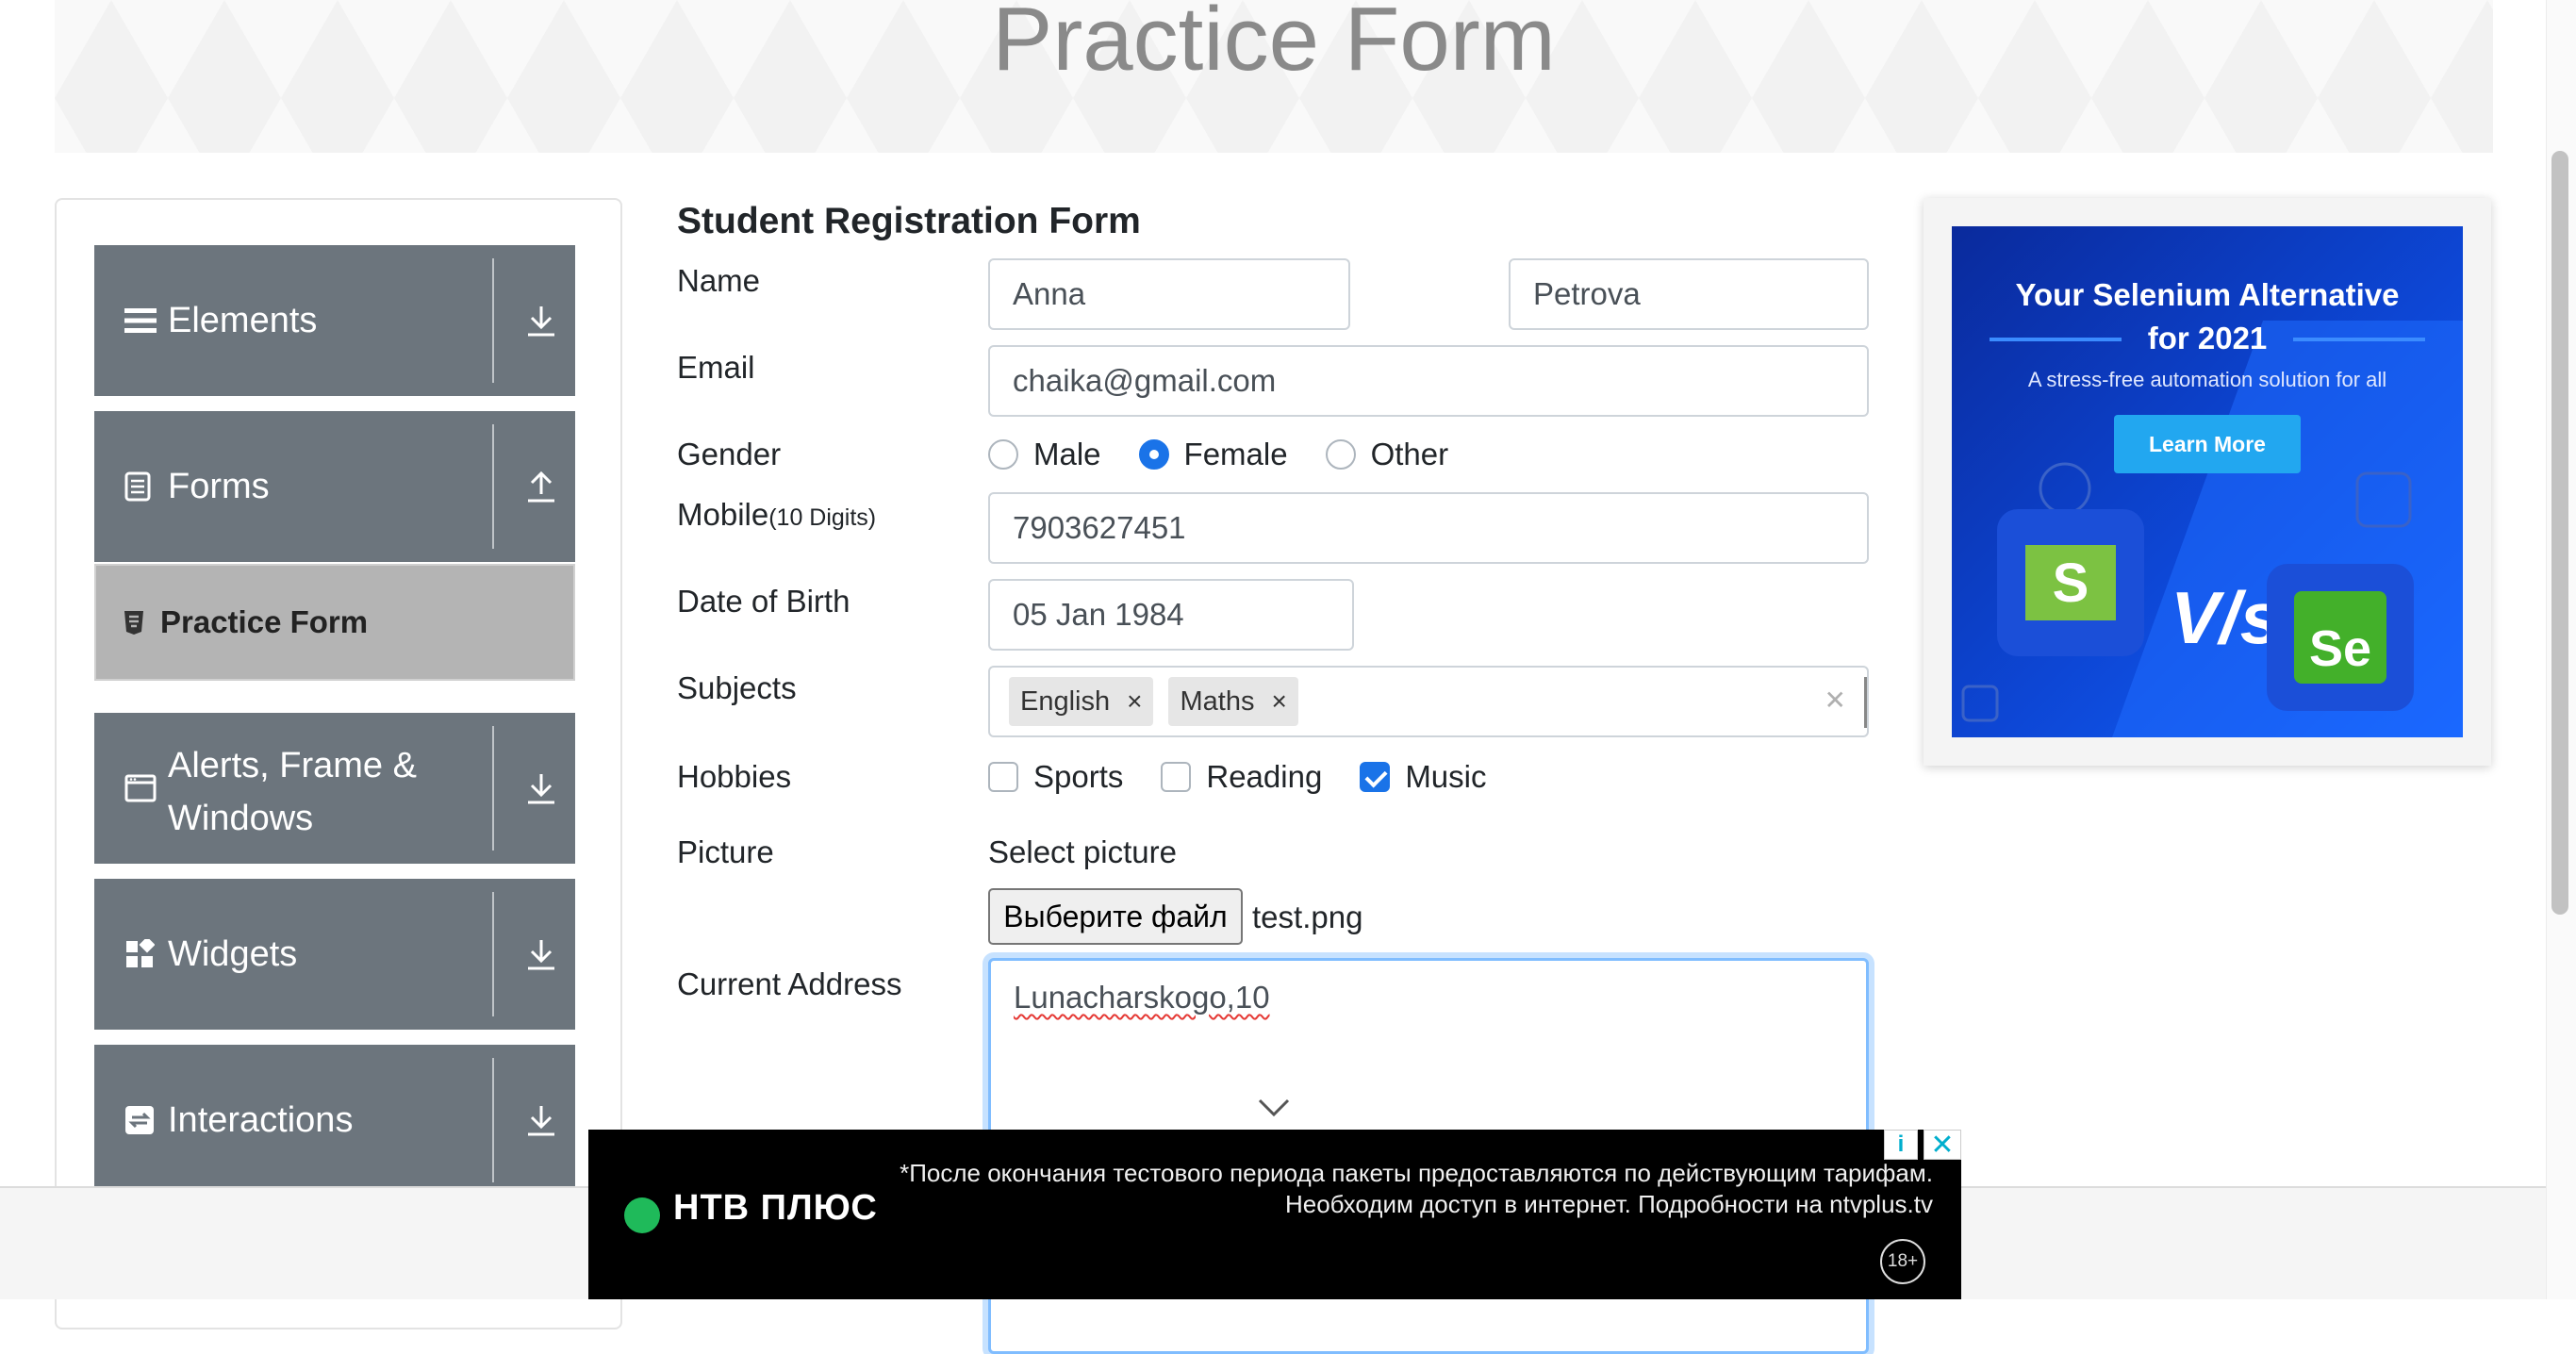 Image resolution: width=2576 pixels, height=1354 pixels. I want to click on checkbox-sports, so click(1003, 777).